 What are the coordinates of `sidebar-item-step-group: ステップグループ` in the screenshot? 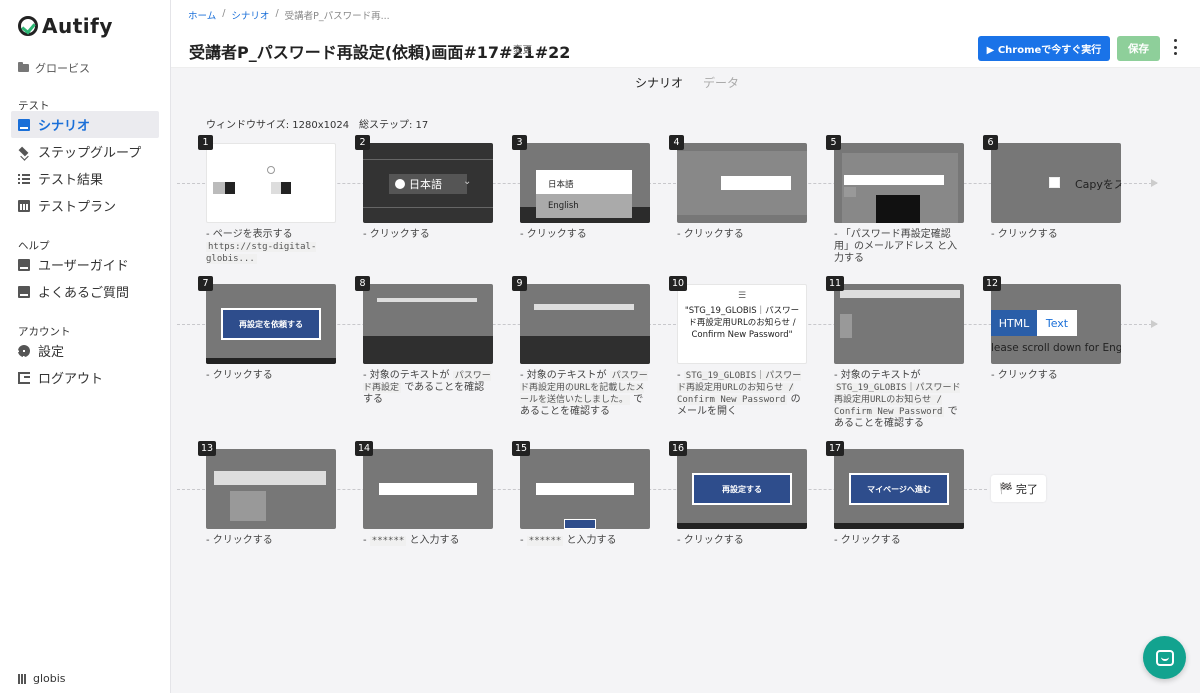 It's located at (85, 151).